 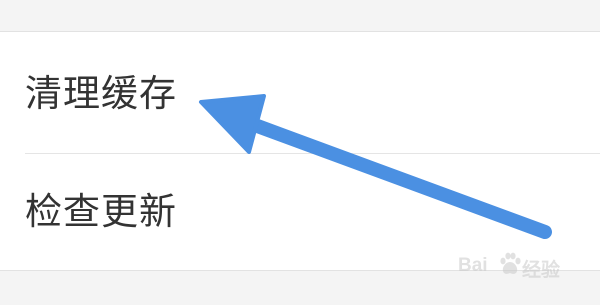 What do you see at coordinates (473, 265) in the screenshot?
I see `watermark-brand-left: Bai` at bounding box center [473, 265].